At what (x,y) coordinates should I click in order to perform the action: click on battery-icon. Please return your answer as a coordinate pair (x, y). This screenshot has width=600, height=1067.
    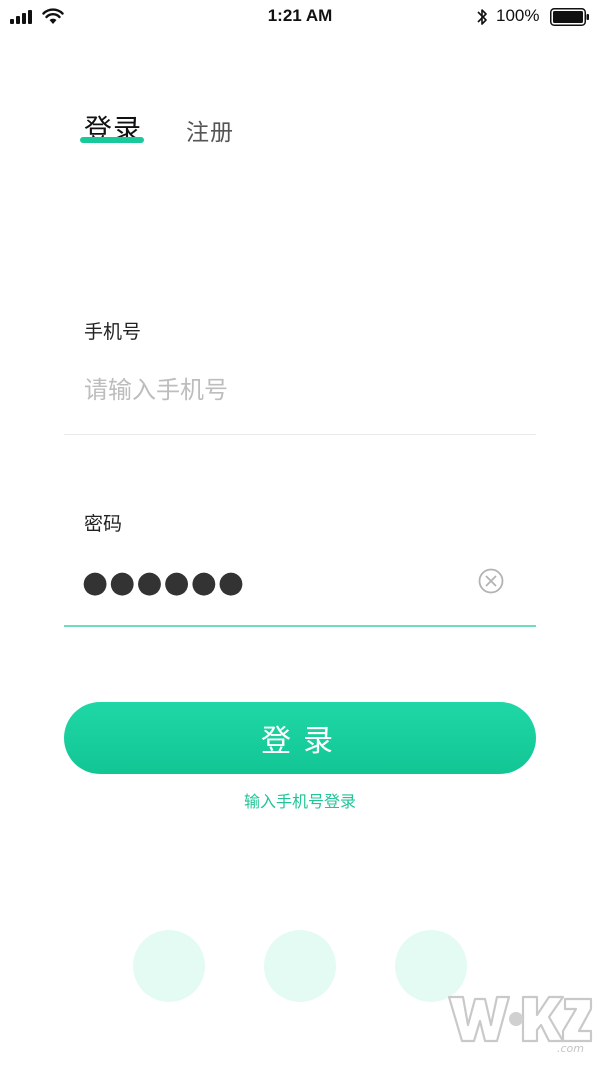
    Looking at the image, I should click on (569, 17).